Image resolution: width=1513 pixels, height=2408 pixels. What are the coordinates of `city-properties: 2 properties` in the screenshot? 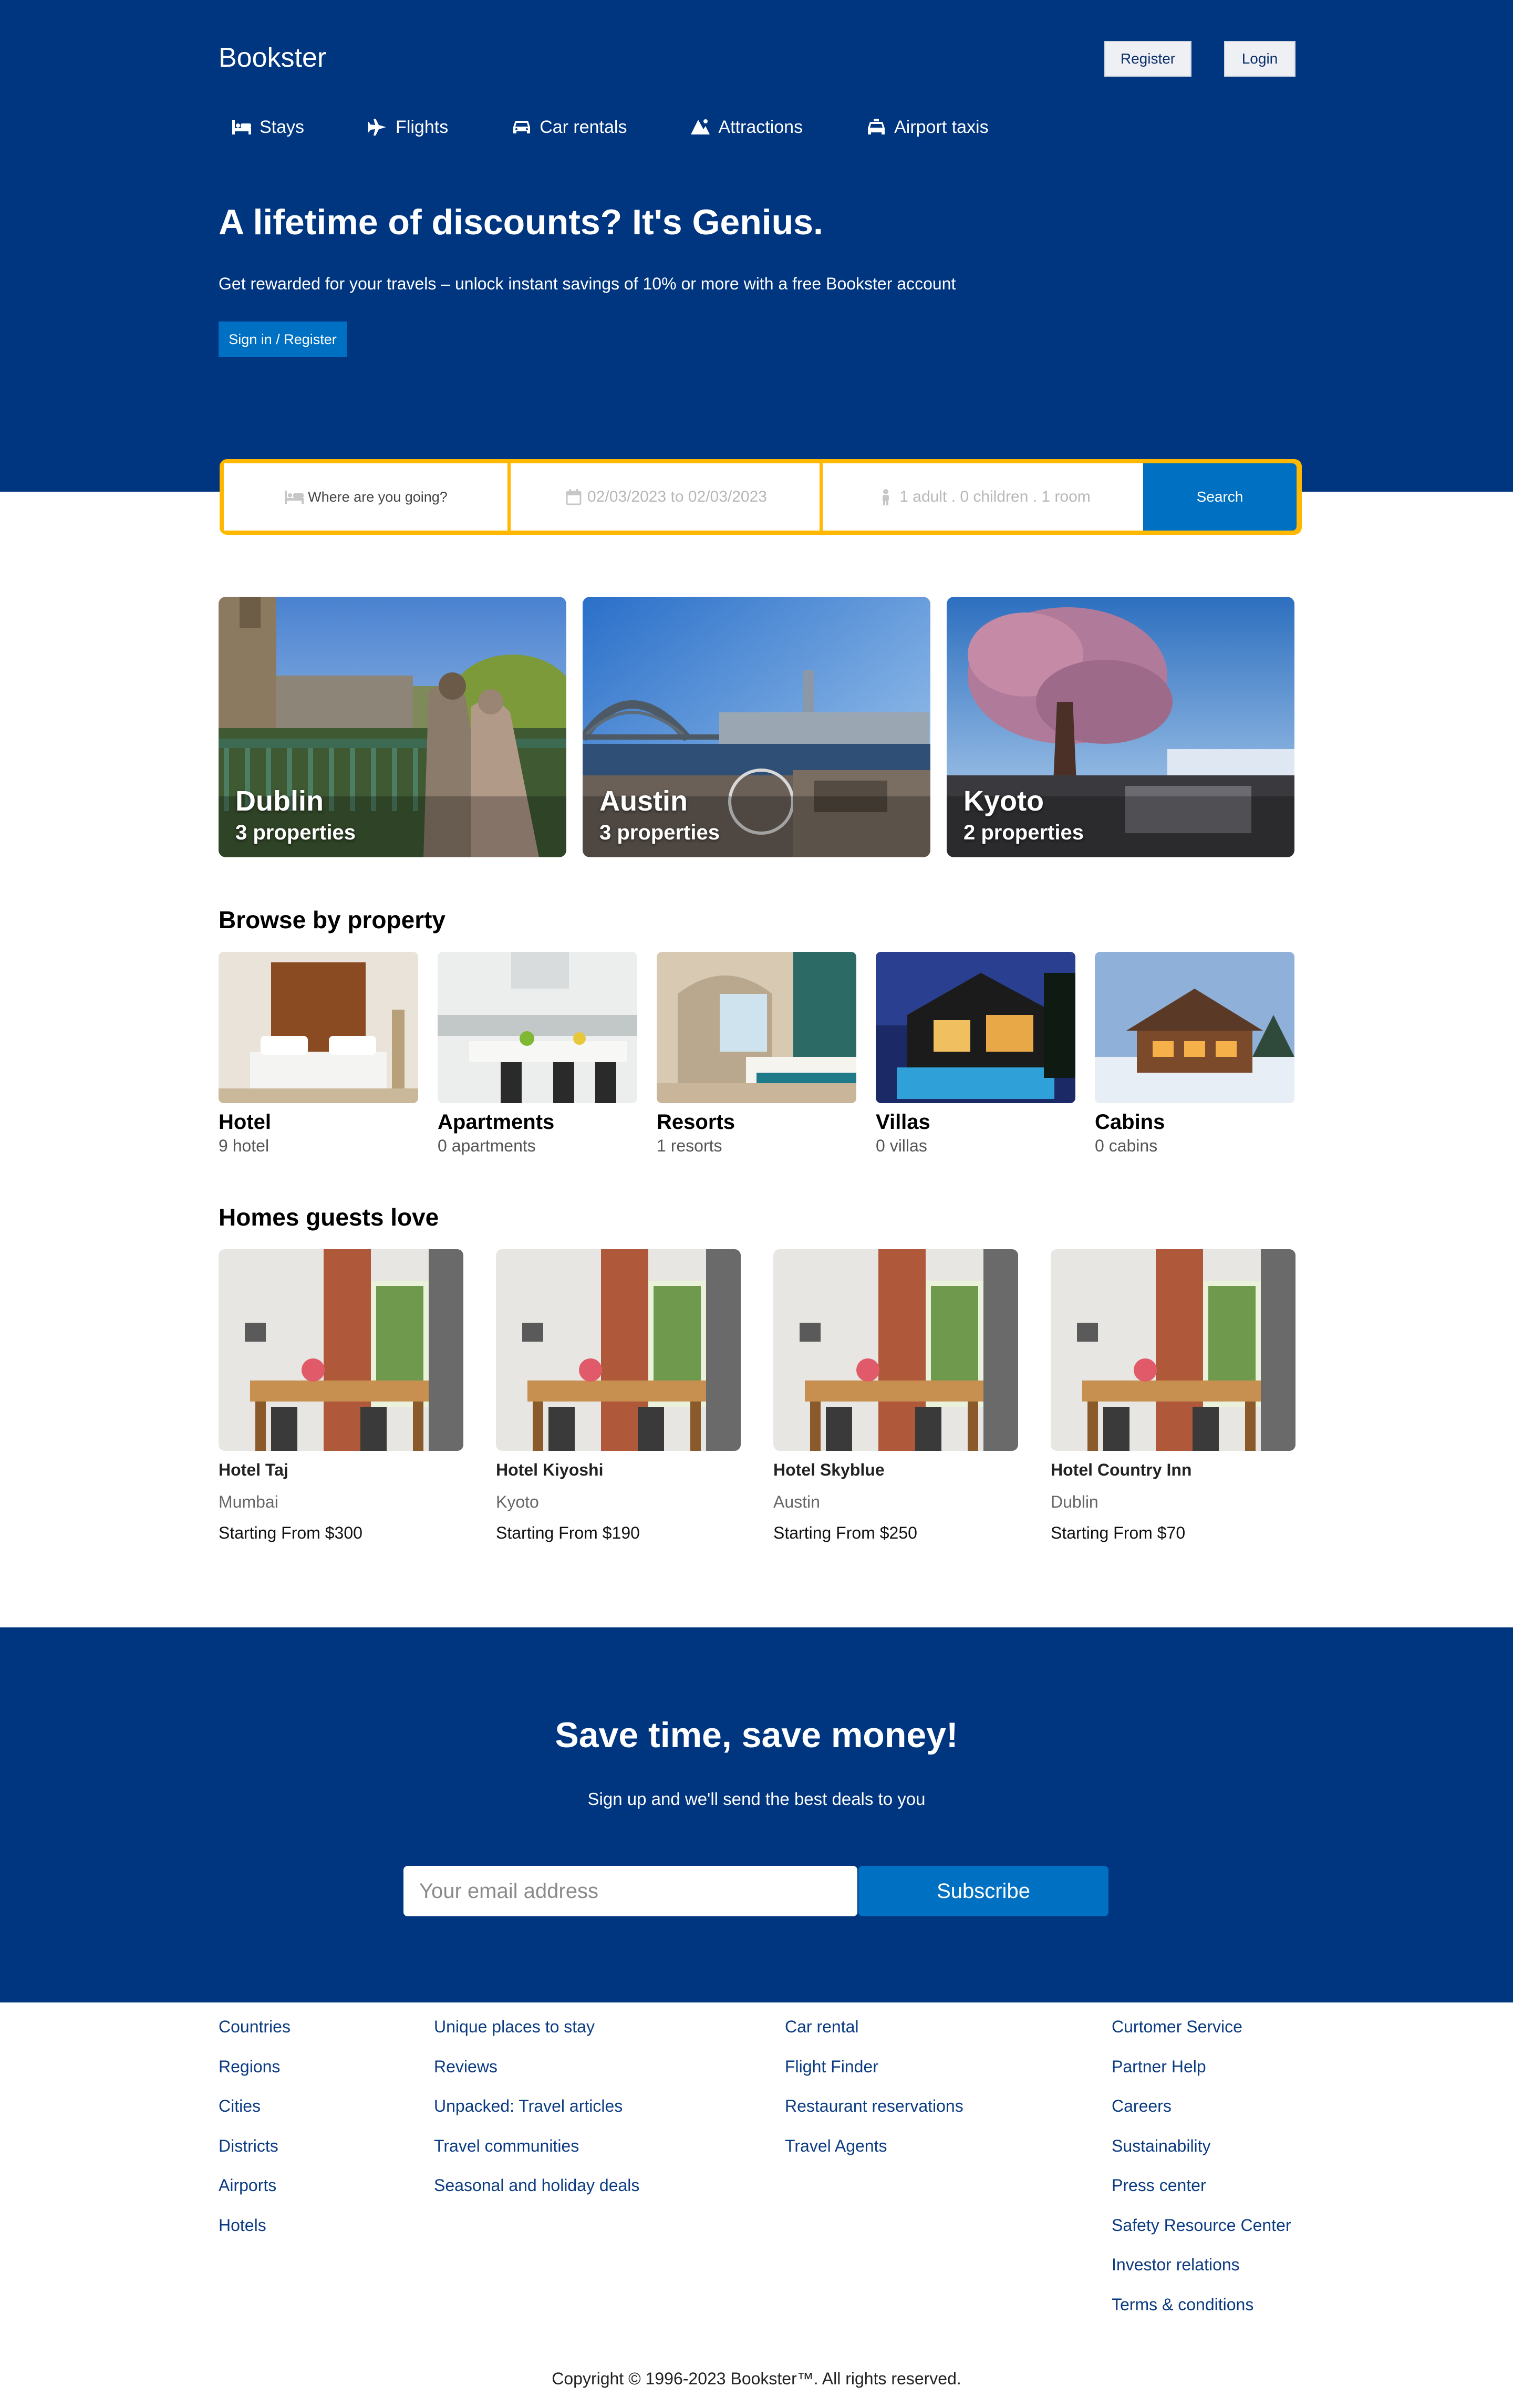 It's located at (1023, 832).